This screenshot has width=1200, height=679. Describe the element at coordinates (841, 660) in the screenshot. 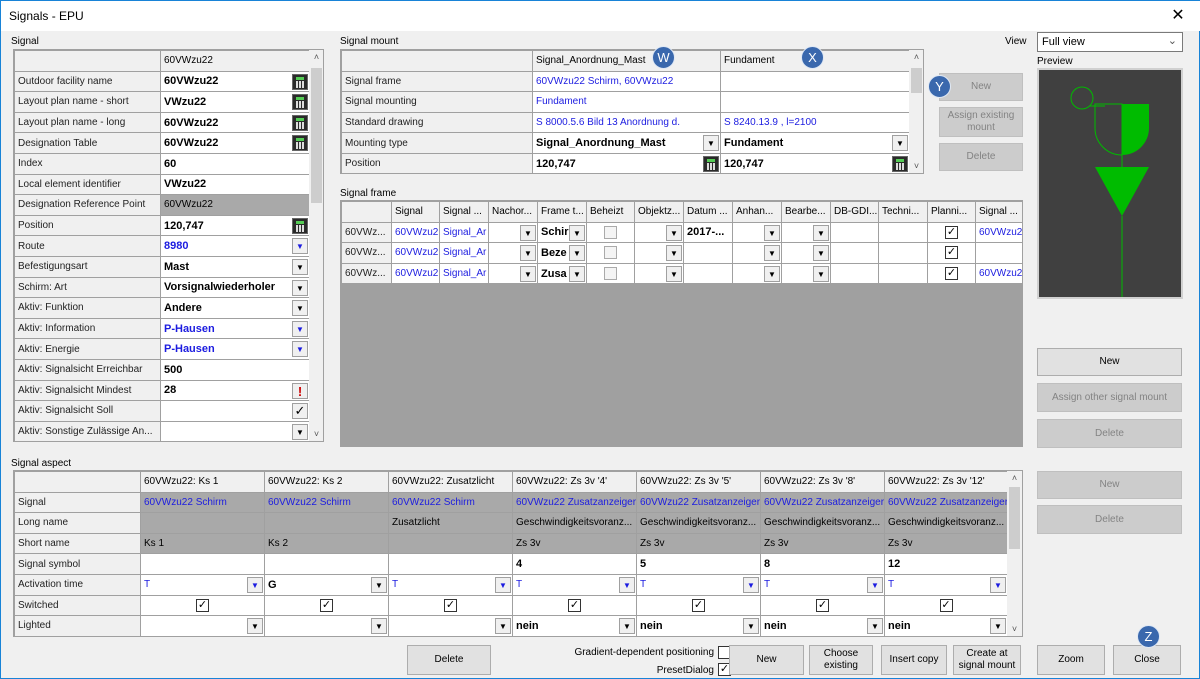

I see `choose-existing-button: Choose existing` at that location.